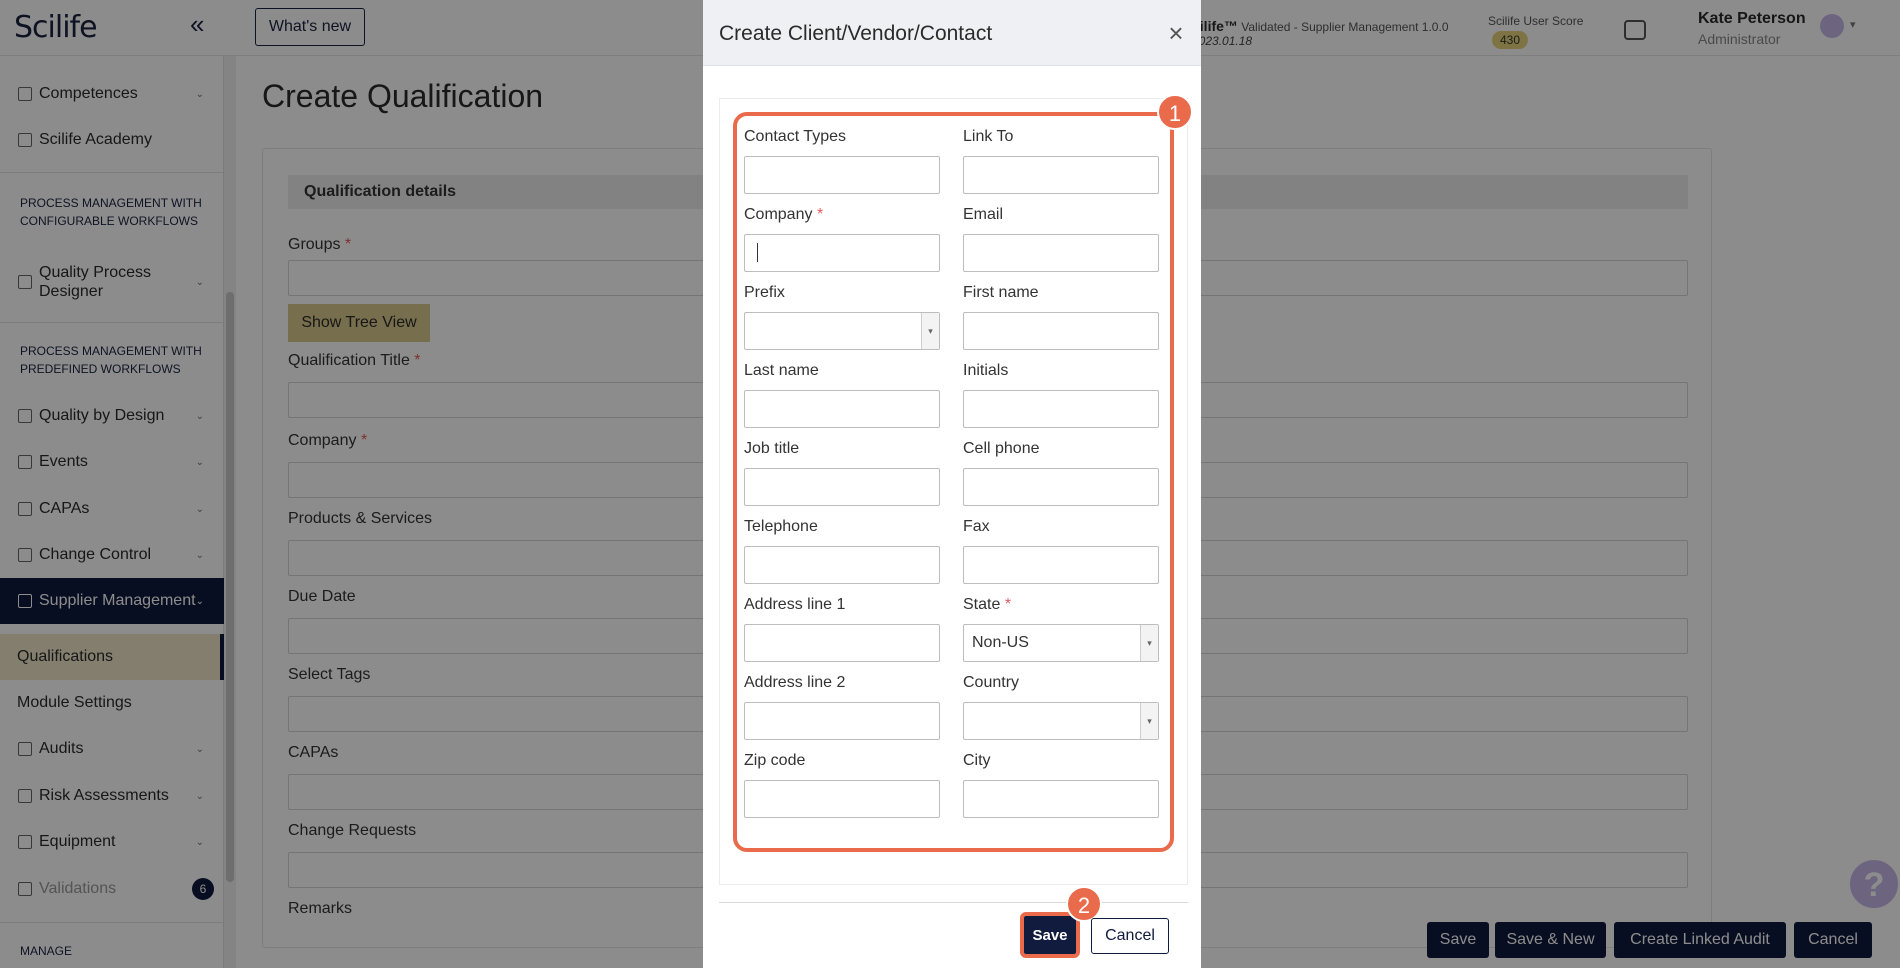 The width and height of the screenshot is (1900, 968). I want to click on close-icon: ×, so click(1176, 33).